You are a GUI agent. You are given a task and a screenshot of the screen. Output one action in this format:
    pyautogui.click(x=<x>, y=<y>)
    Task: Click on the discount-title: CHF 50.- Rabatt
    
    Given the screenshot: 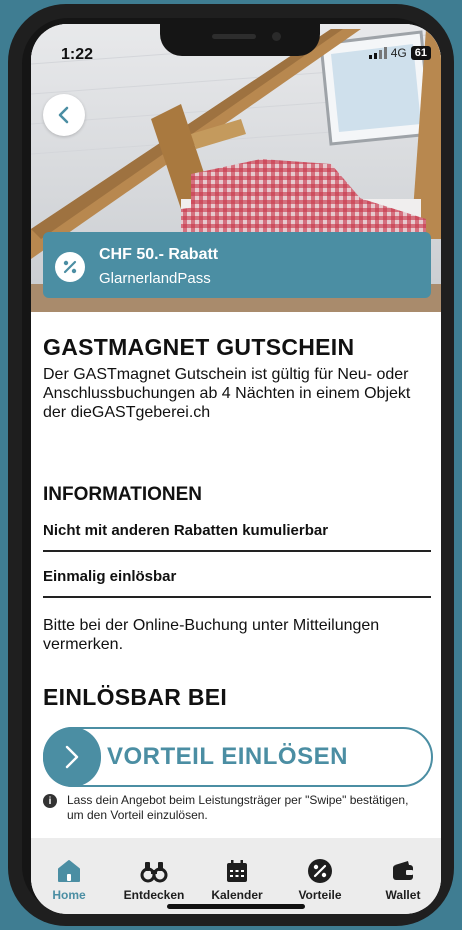 What is the action you would take?
    pyautogui.click(x=159, y=254)
    